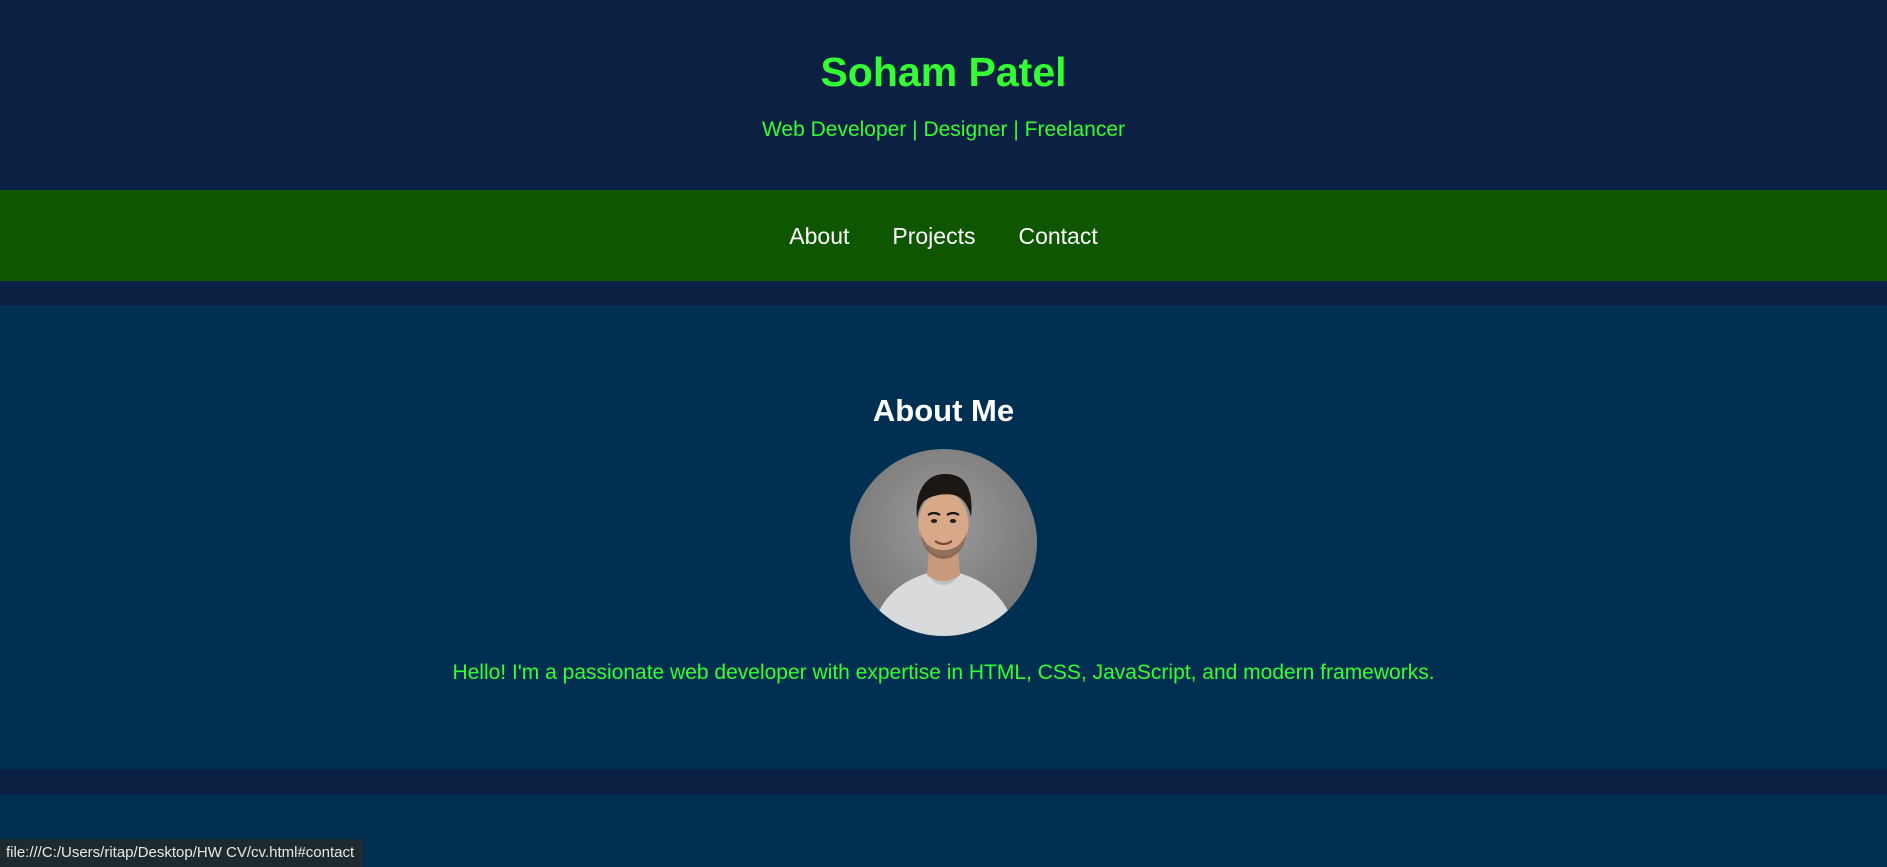  What do you see at coordinates (943, 129) in the screenshot?
I see `site-subtitle: Web Developer | Designer | Freelancer` at bounding box center [943, 129].